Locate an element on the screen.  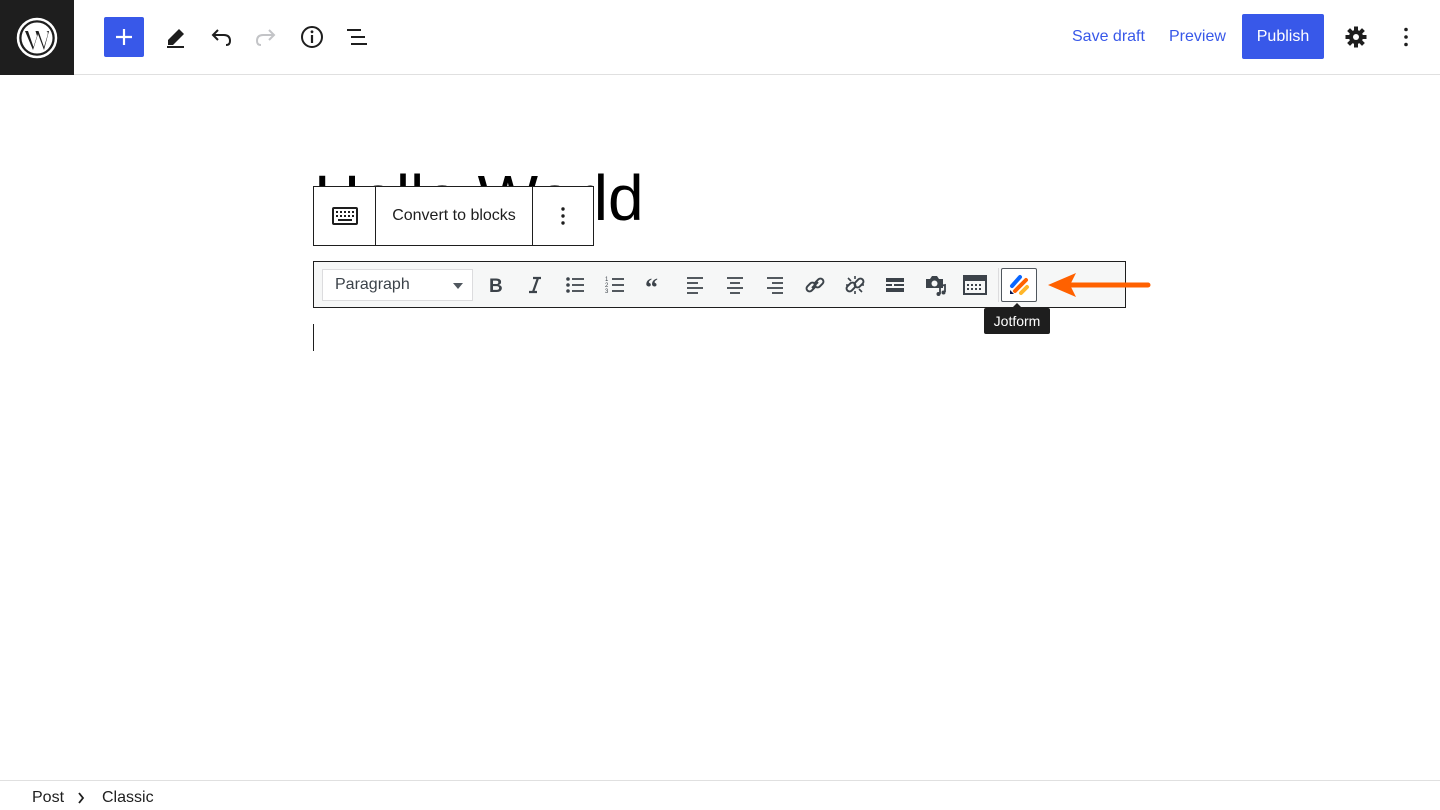
convert-to-blocks-button: Convert to blocks is located at coordinates (454, 216).